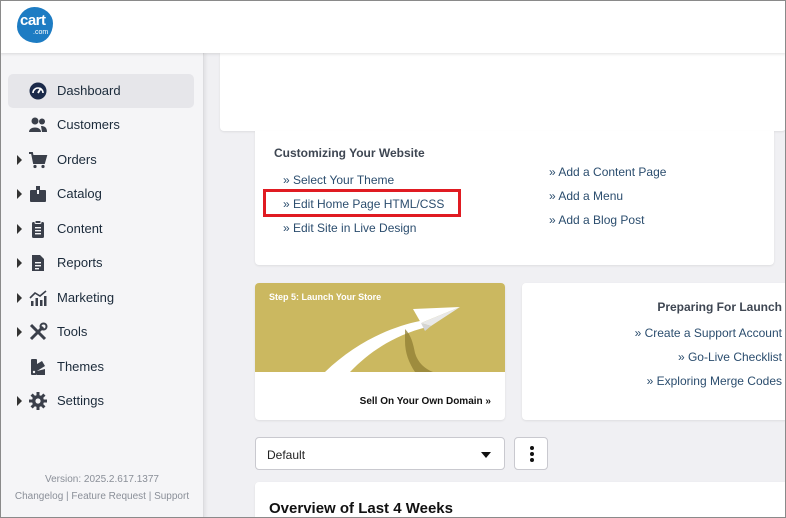  Describe the element at coordinates (38, 401) in the screenshot. I see `gear-icon` at that location.